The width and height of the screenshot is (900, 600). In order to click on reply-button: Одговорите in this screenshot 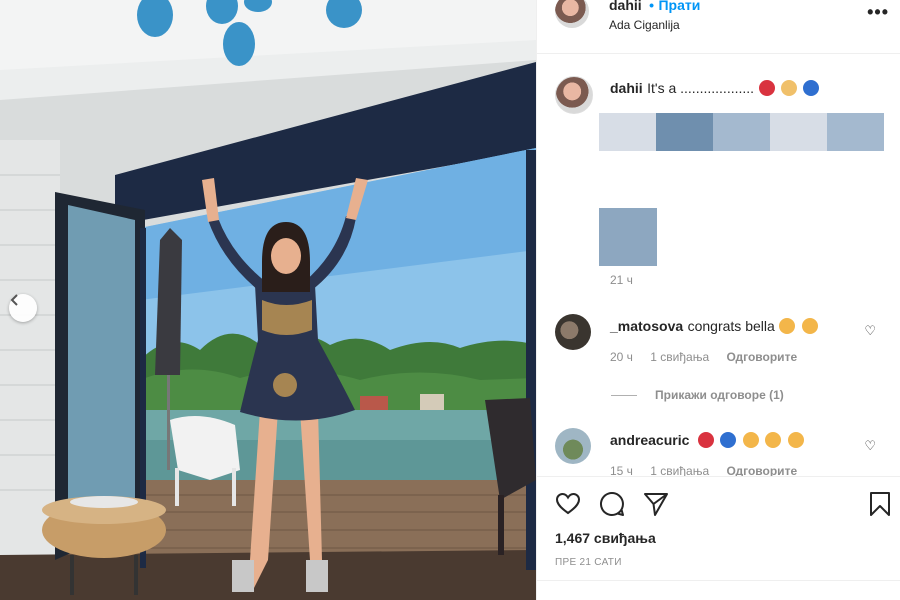, I will do `click(761, 357)`.